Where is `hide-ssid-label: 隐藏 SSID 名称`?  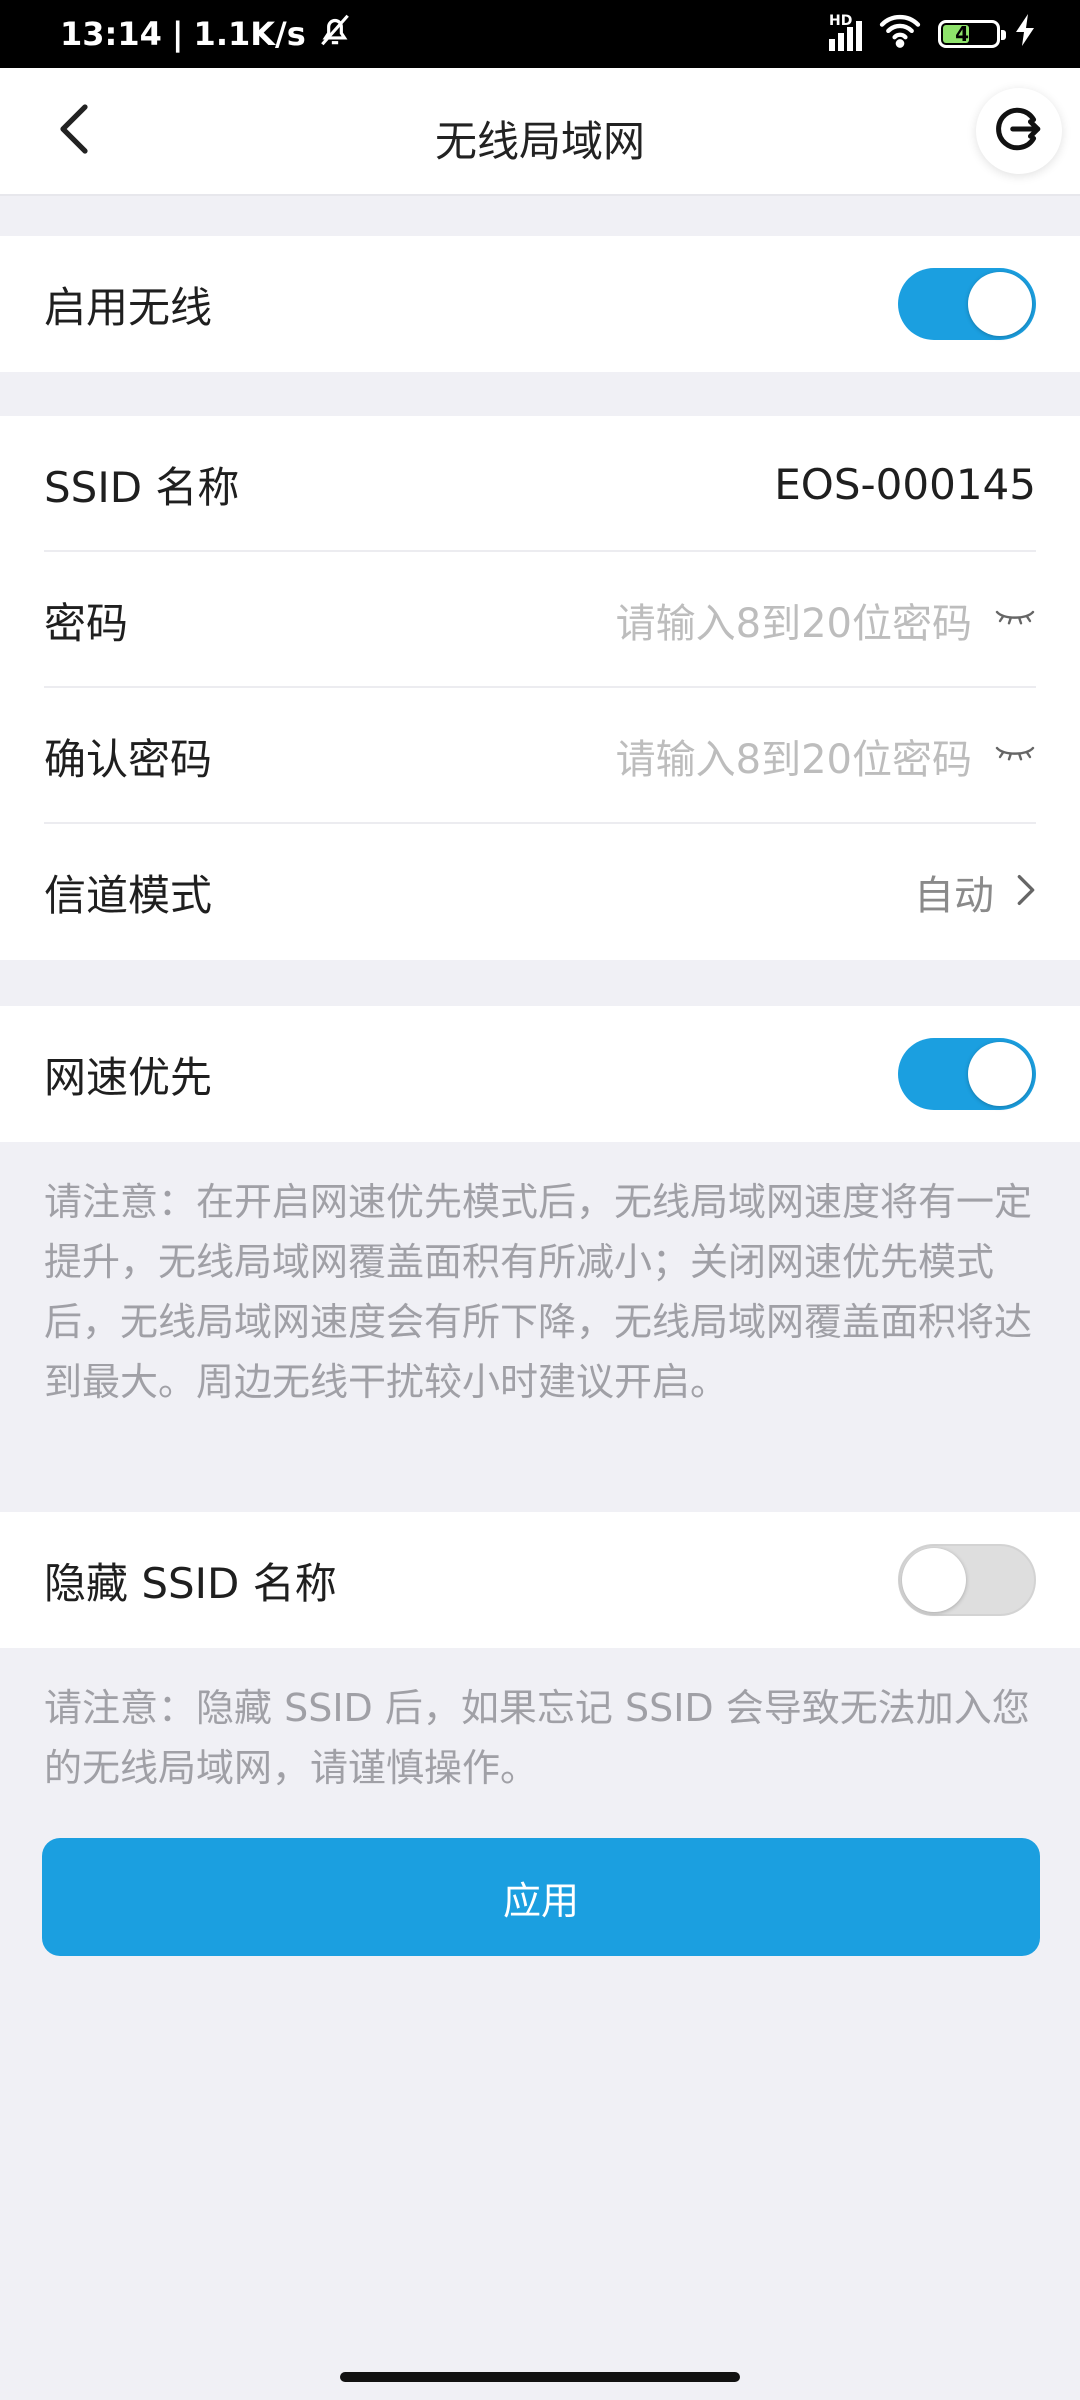
hide-ssid-label: 隐藏 SSID 名称 is located at coordinates (190, 1583).